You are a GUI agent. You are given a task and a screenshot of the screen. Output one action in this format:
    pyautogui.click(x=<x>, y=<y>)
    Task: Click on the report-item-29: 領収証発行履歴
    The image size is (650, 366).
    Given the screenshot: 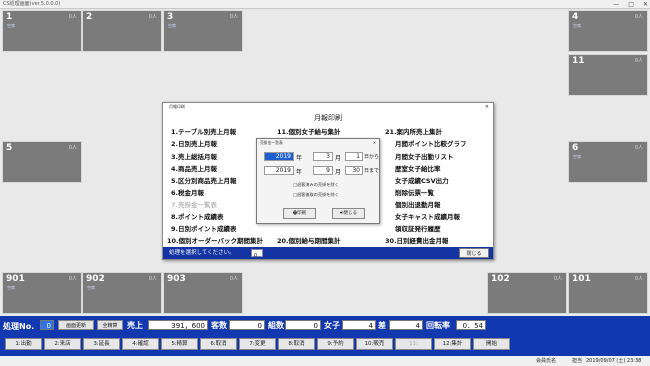 What is the action you would take?
    pyautogui.click(x=418, y=228)
    